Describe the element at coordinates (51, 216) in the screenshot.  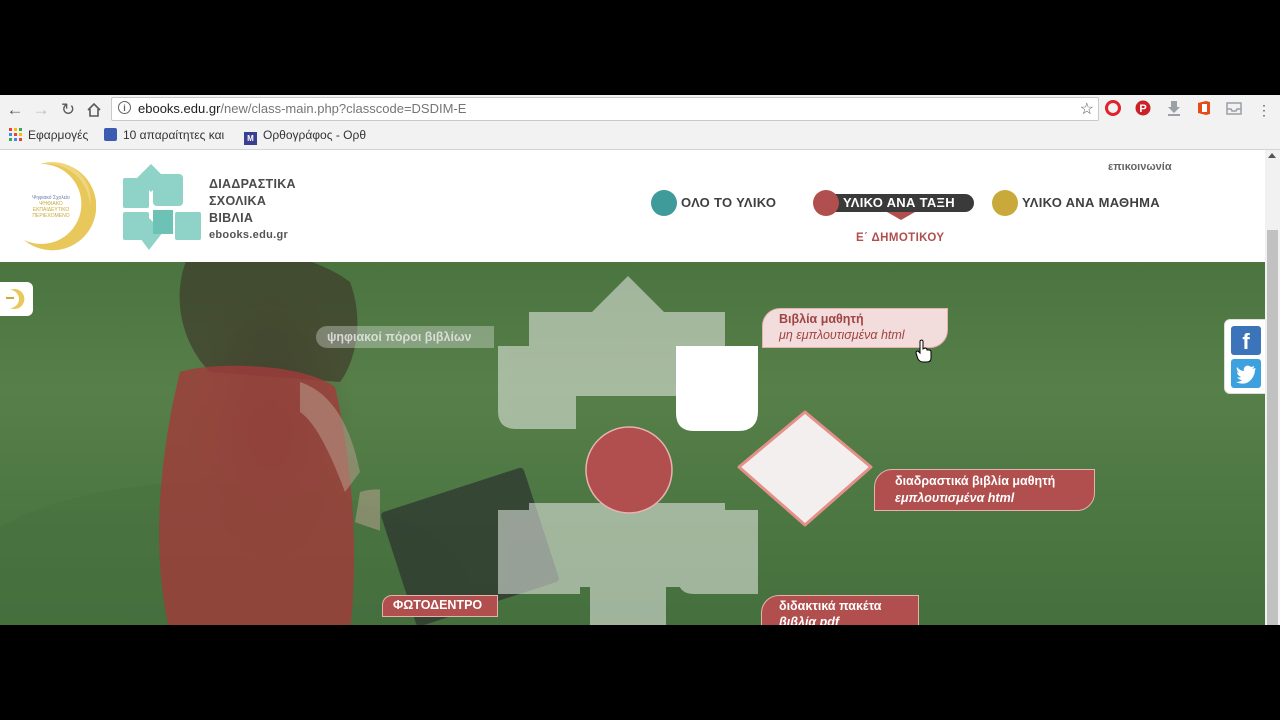
I see `badge-text: ΠΕΡΙΕΧΟΜΕΝΟ` at that location.